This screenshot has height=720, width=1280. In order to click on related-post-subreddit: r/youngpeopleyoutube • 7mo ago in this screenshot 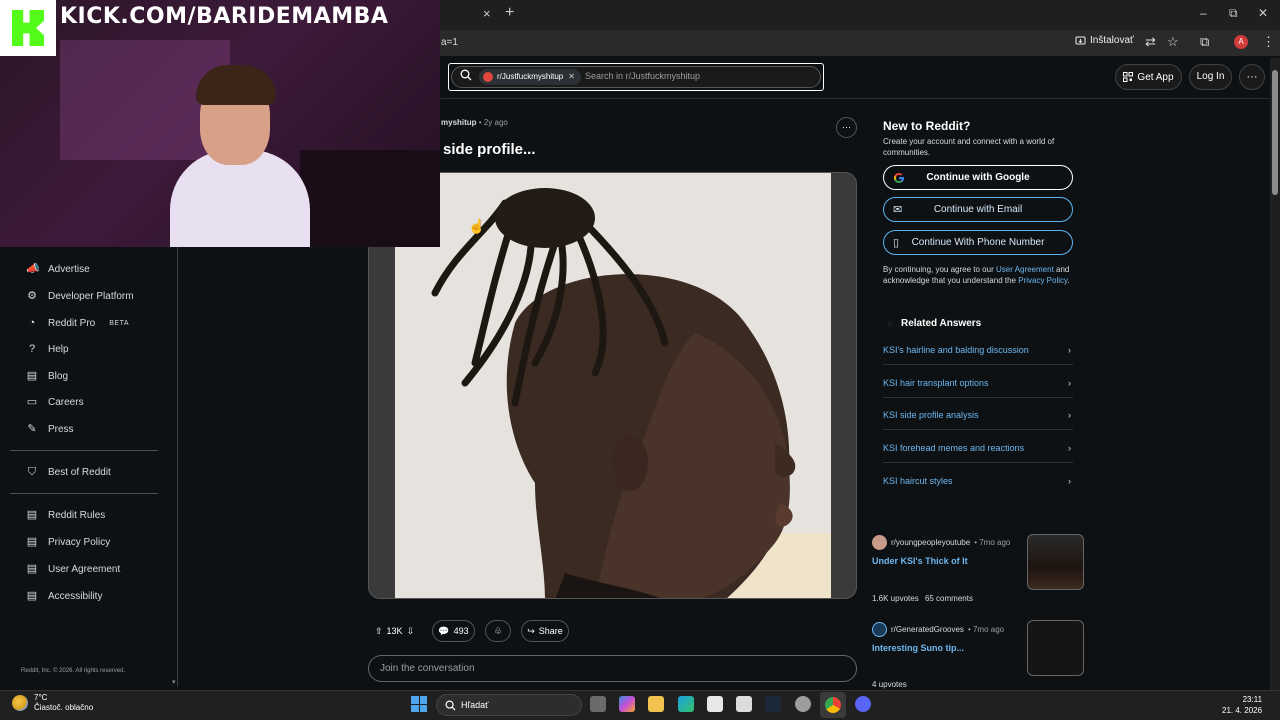, I will do `click(941, 542)`.